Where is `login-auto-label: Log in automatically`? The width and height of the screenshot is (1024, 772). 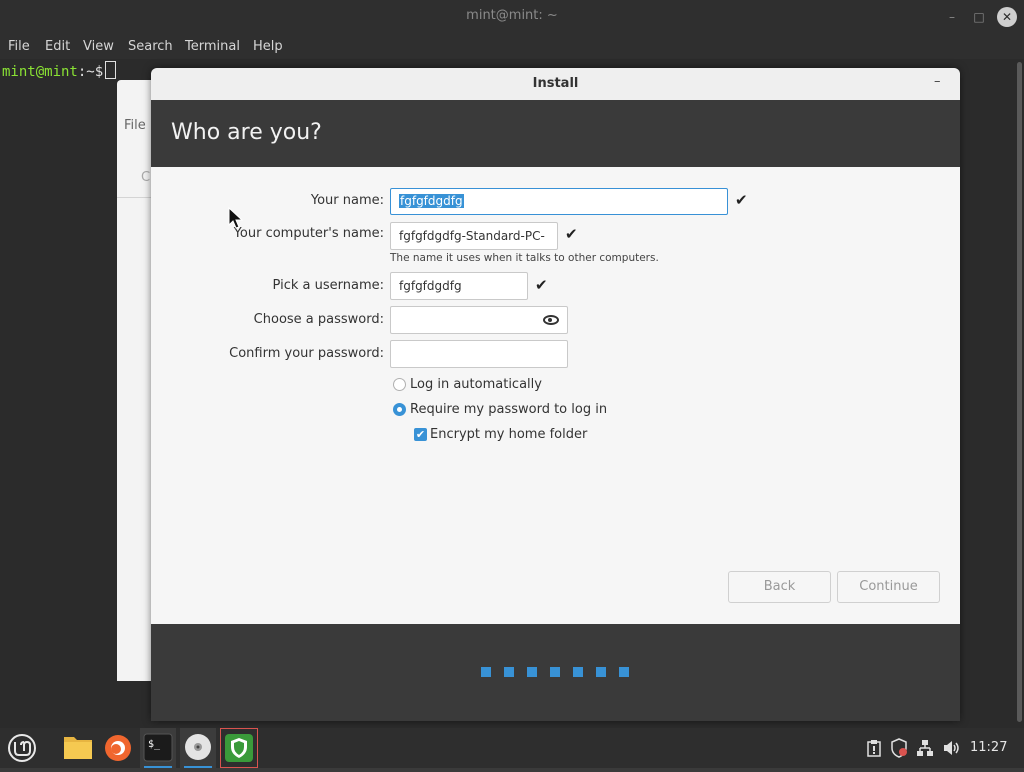 login-auto-label: Log in automatically is located at coordinates (476, 384).